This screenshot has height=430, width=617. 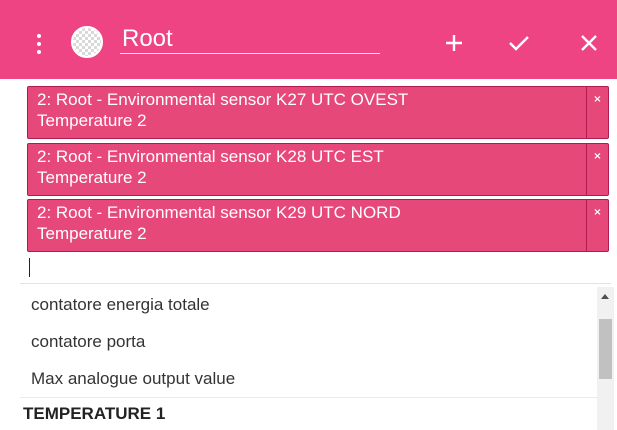 I want to click on plus-icon, so click(x=454, y=43).